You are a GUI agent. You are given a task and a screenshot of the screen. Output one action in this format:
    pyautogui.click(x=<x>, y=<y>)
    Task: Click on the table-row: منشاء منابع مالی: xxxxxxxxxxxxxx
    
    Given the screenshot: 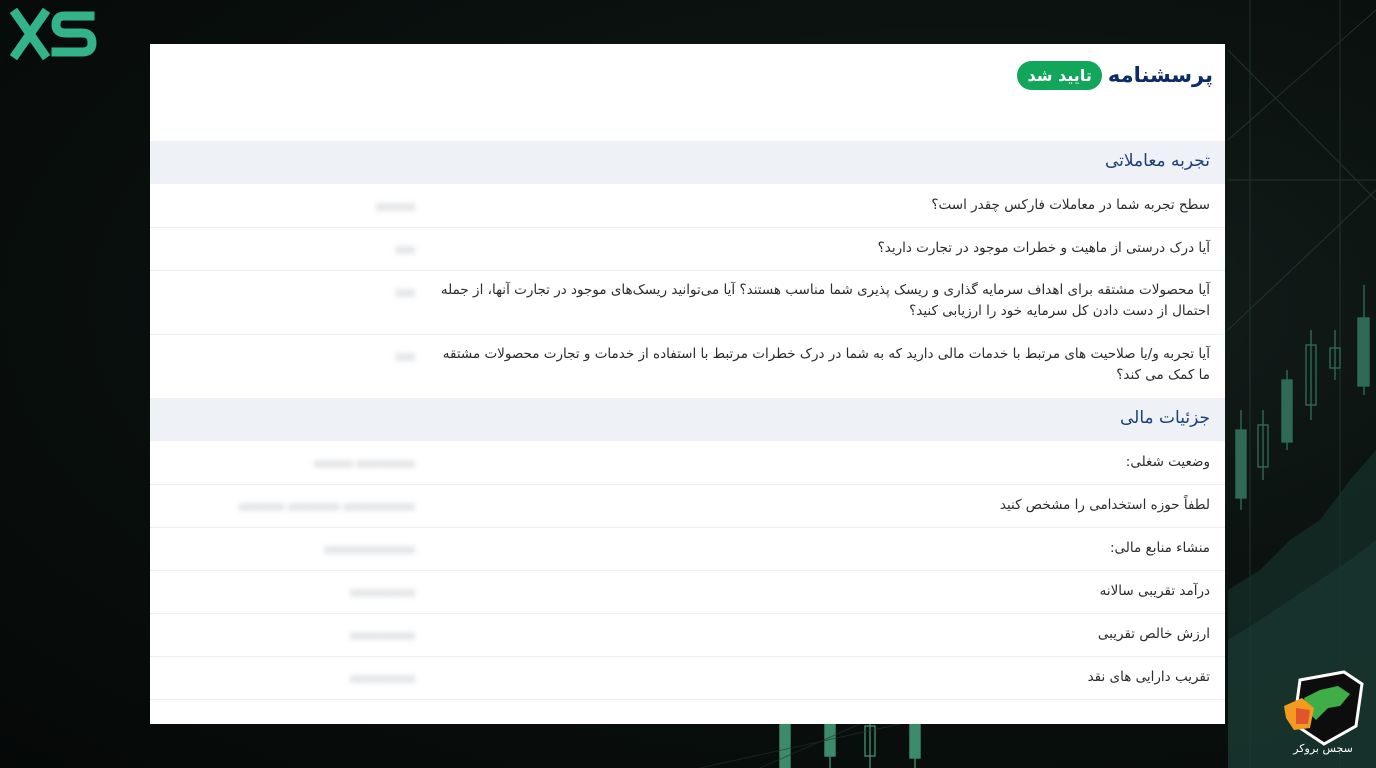 What is the action you would take?
    pyautogui.click(x=687, y=549)
    